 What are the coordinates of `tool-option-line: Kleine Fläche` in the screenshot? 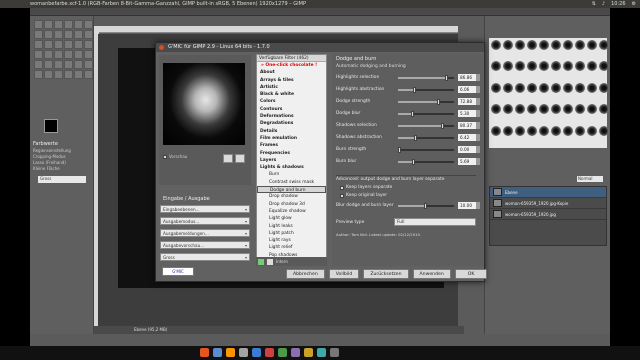 It's located at (46, 168).